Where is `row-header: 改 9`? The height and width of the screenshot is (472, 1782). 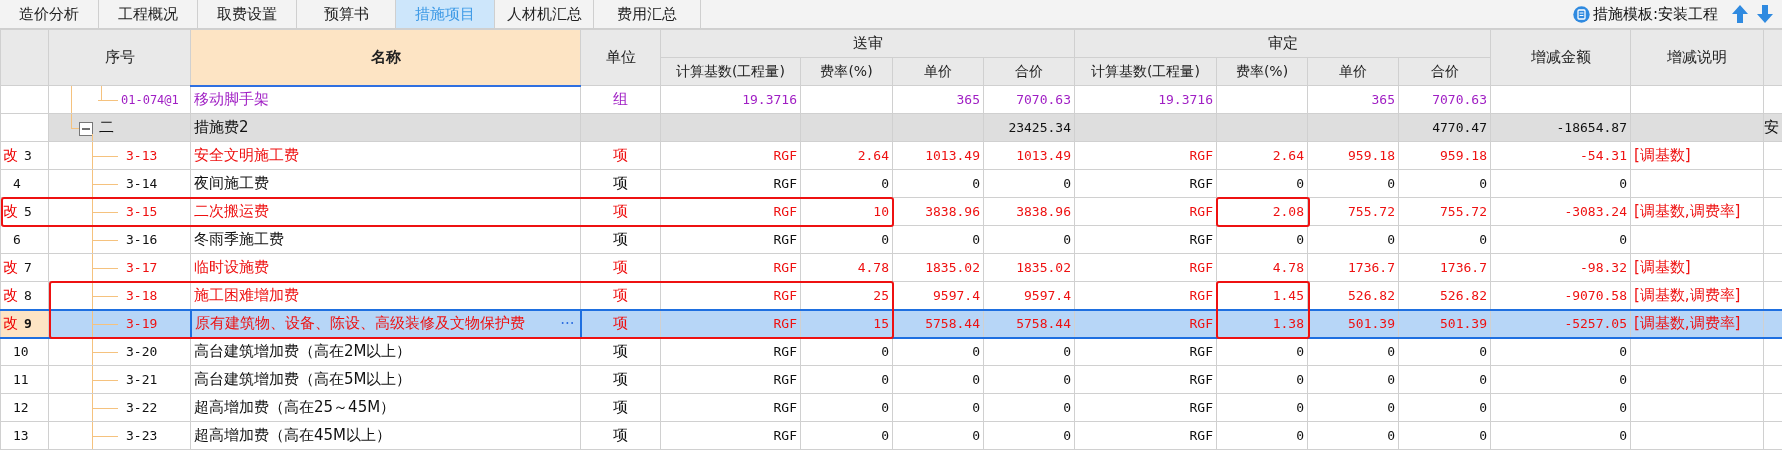 row-header: 改 9 is located at coordinates (24, 323).